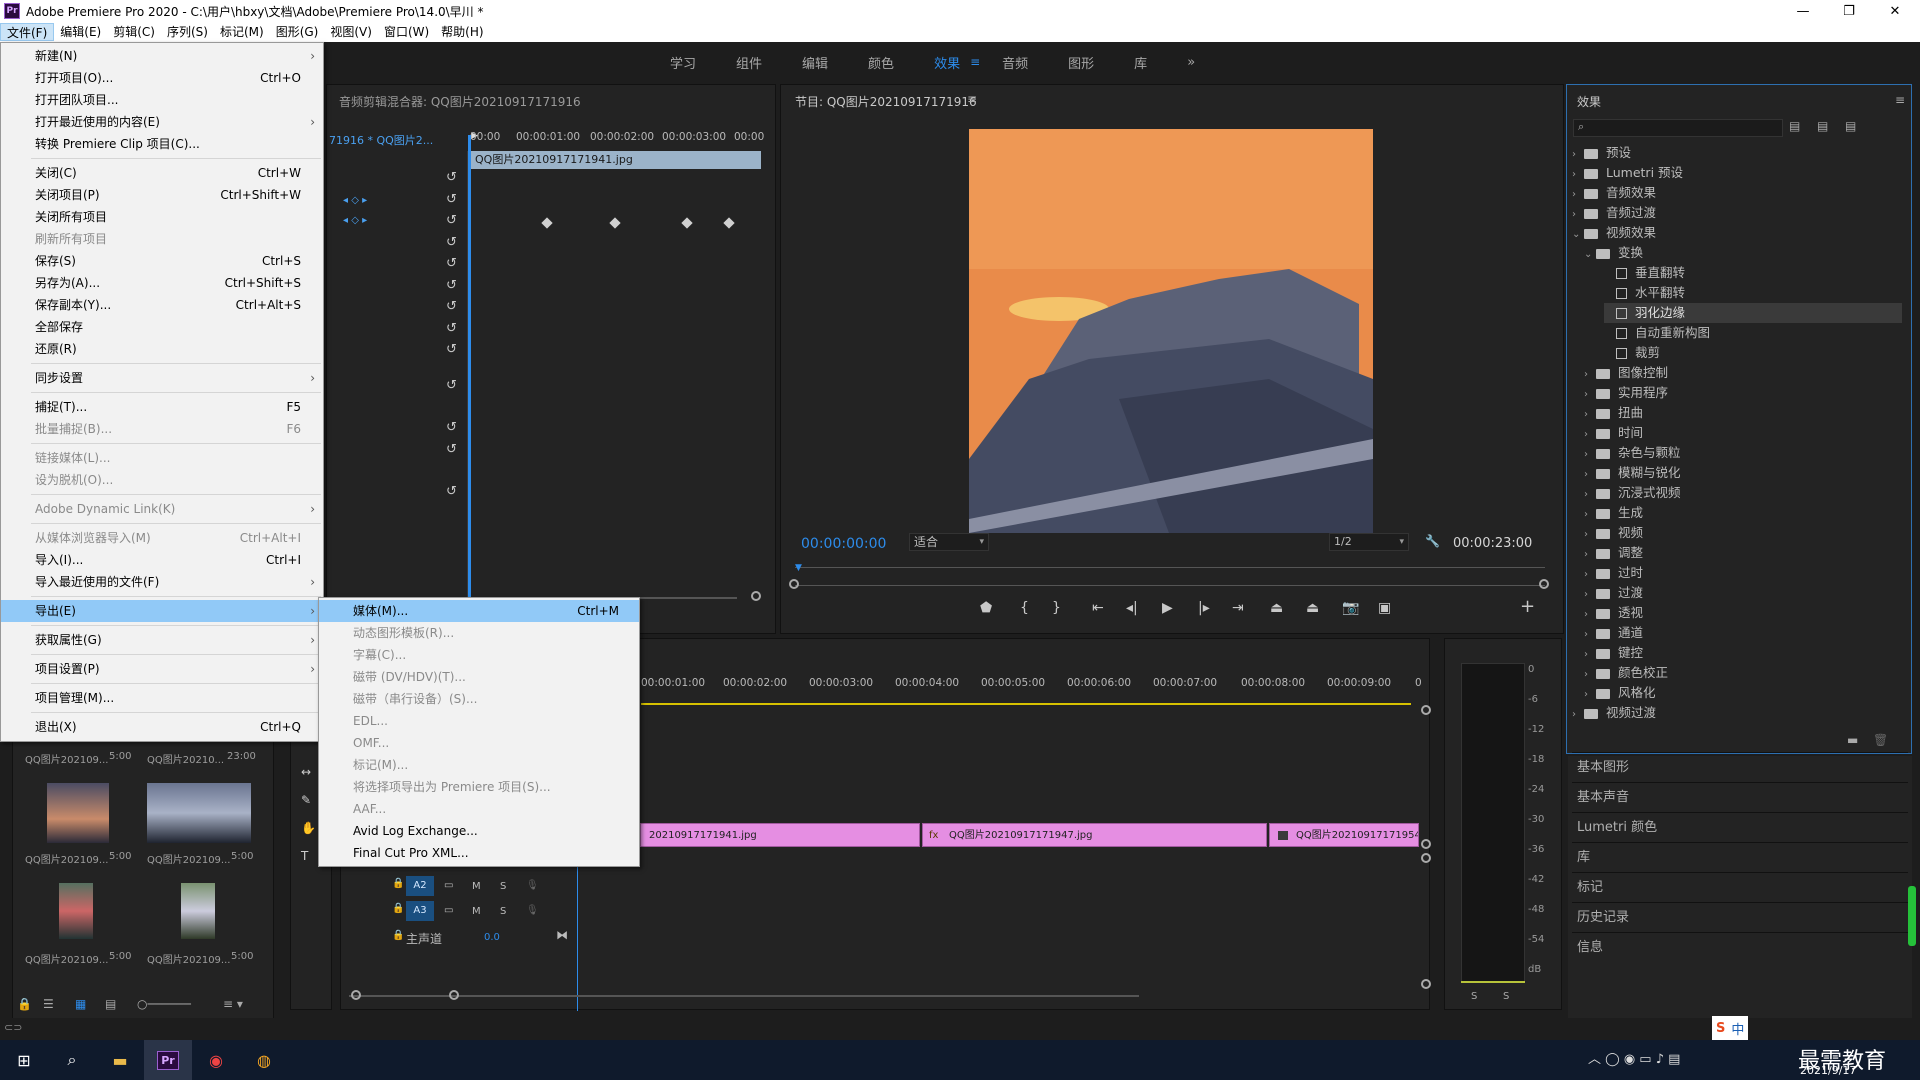  Describe the element at coordinates (162, 217) in the screenshot. I see `menu-item-close-all: 关闭所有项目` at that location.